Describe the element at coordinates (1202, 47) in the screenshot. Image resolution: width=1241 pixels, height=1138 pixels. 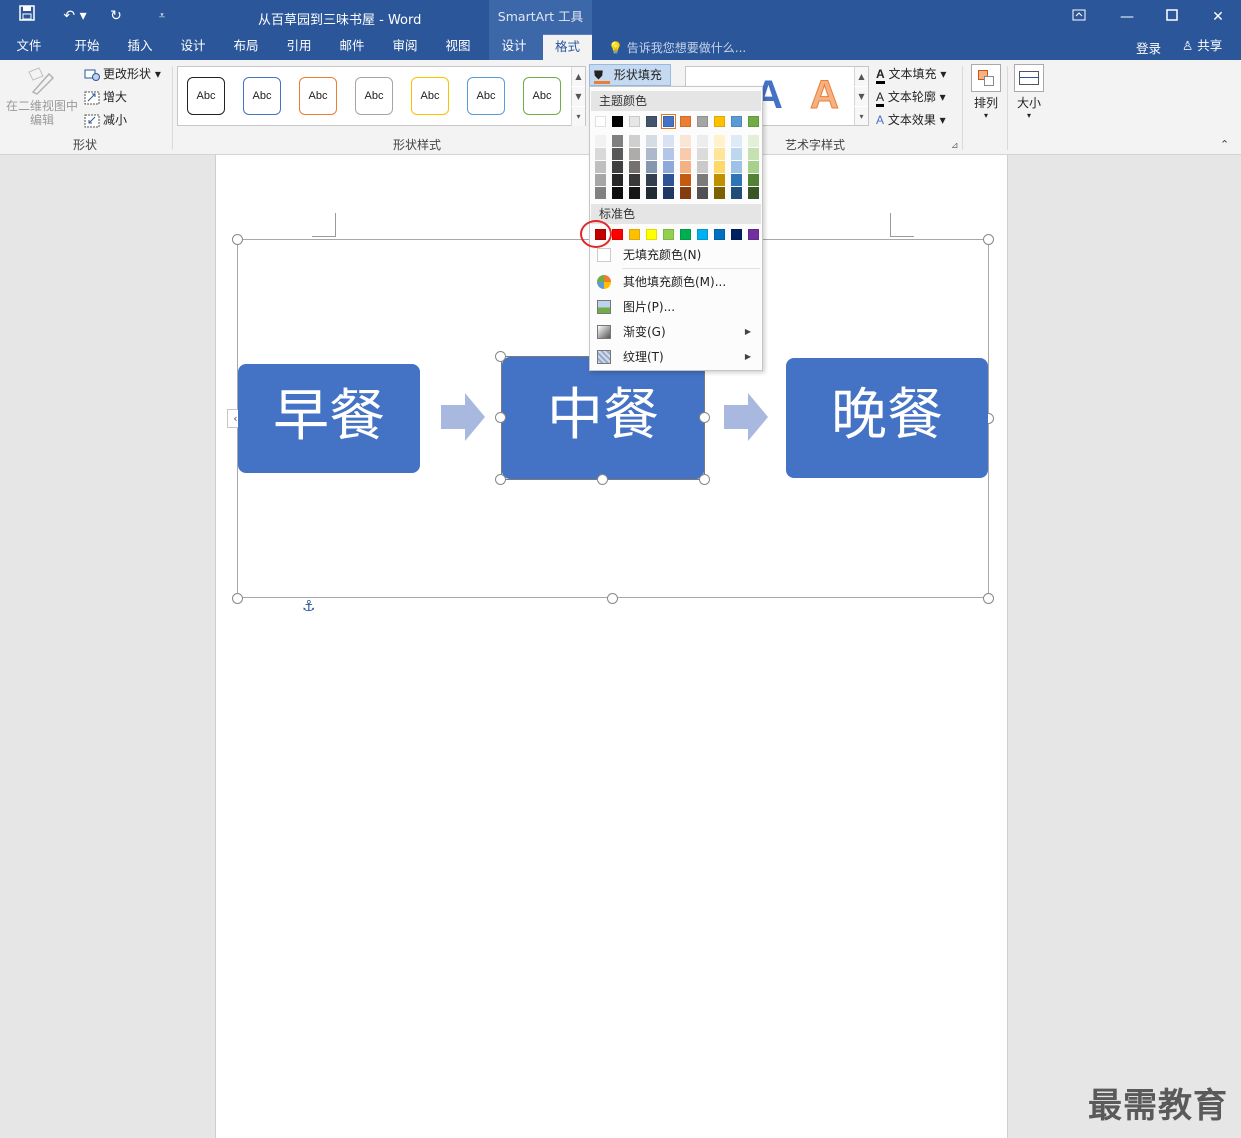
I see `share-button: ♙ 共享` at that location.